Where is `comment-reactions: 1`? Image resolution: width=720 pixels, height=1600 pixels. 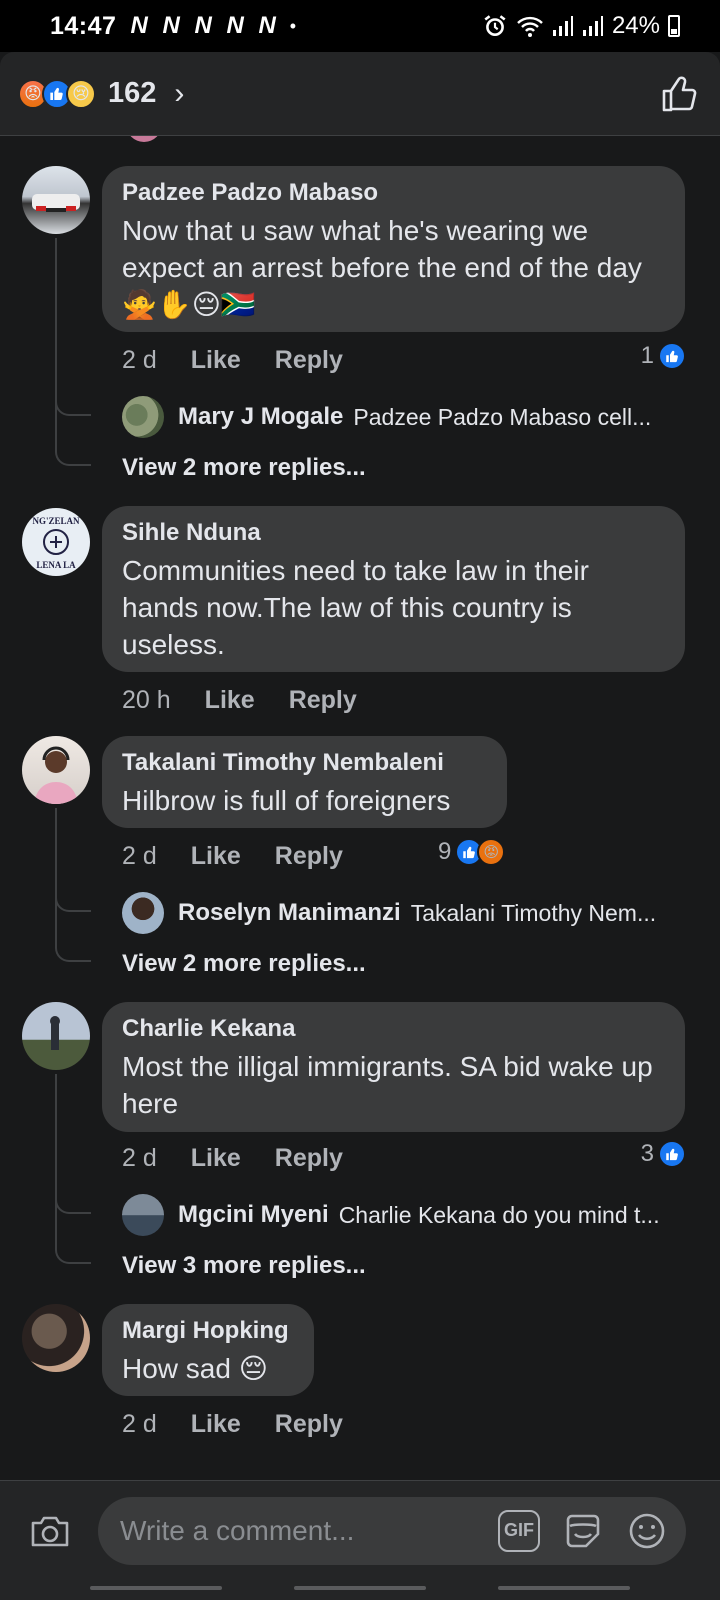
comment-reactions: 1 is located at coordinates (663, 356).